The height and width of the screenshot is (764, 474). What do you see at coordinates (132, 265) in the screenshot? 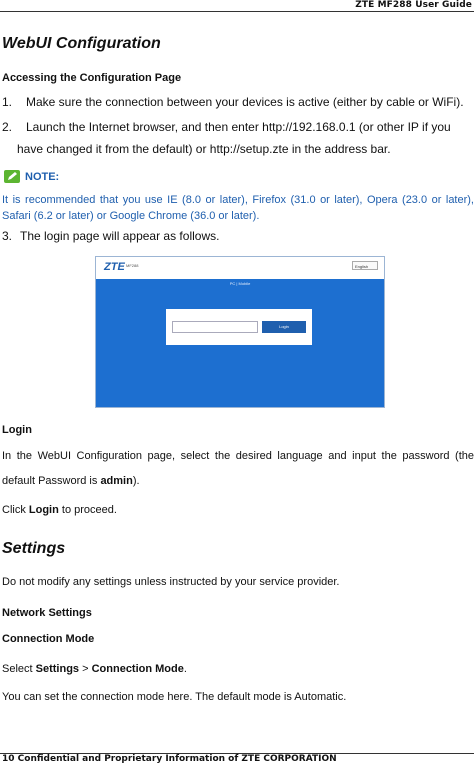
I see `screenshot-model: MF288` at bounding box center [132, 265].